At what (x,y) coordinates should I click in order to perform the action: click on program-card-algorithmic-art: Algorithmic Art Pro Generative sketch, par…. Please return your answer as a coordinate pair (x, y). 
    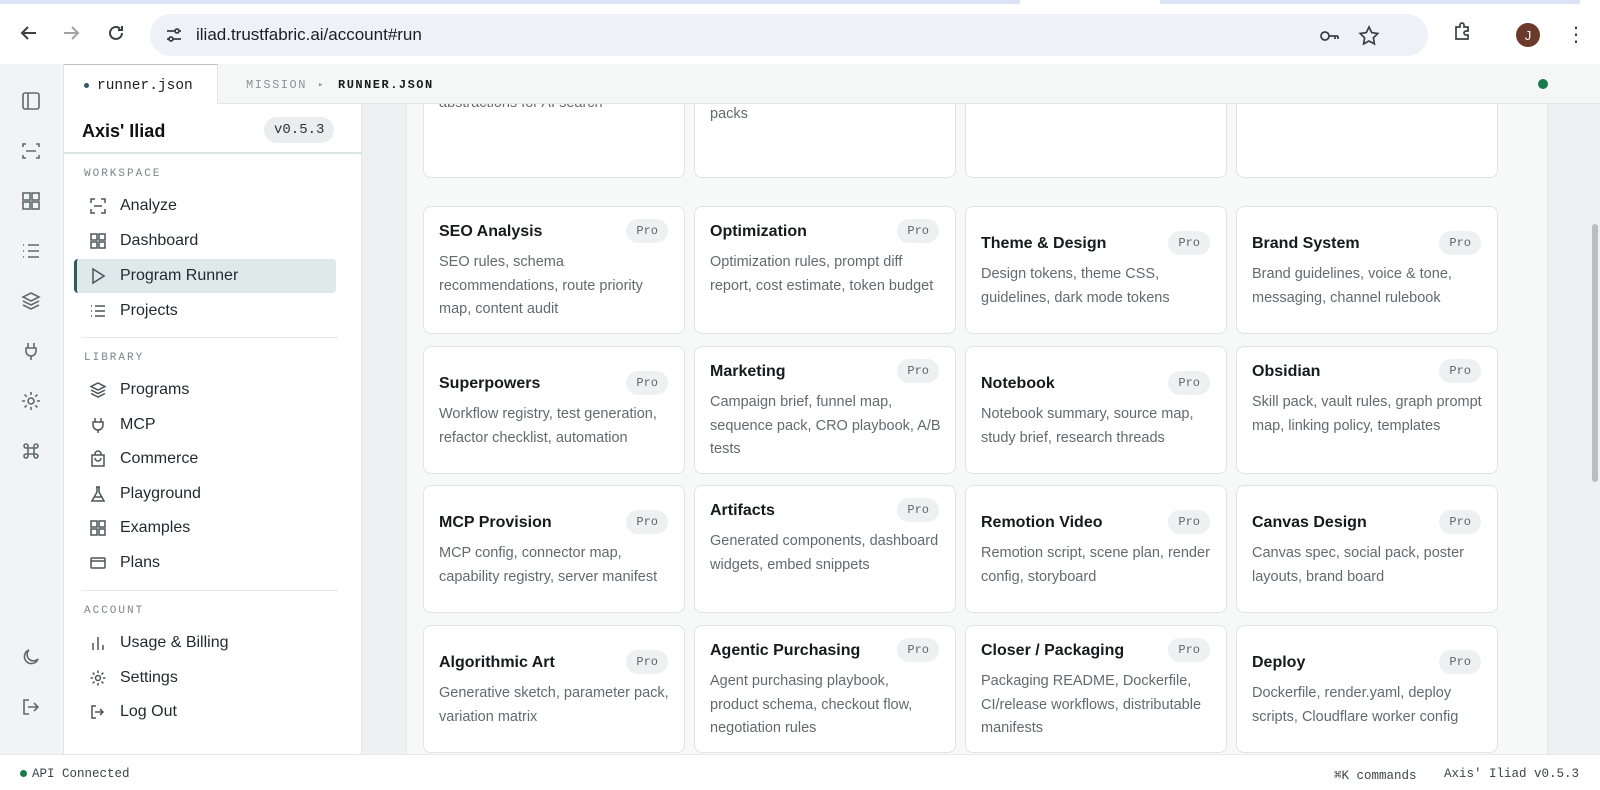
    Looking at the image, I should click on (554, 689).